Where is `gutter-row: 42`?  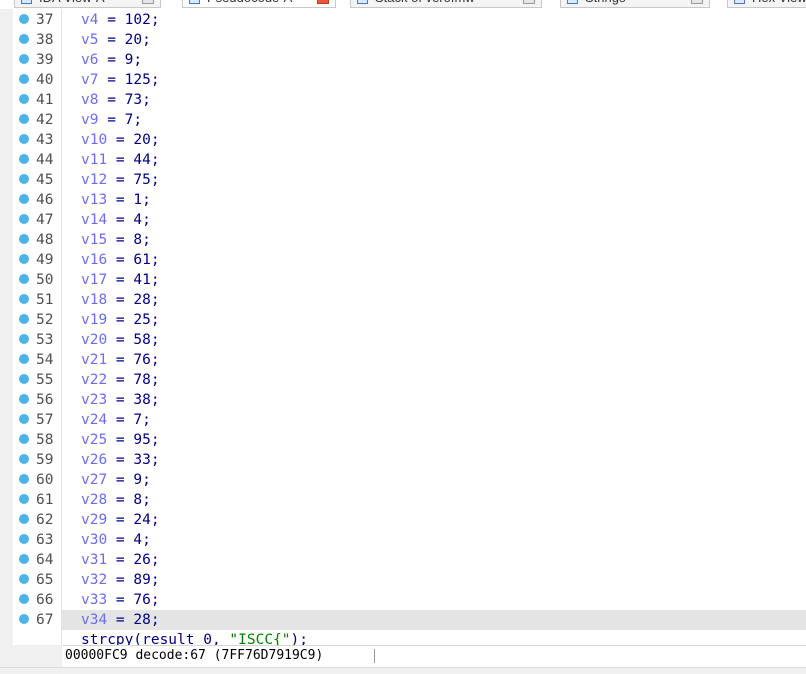 gutter-row: 42 is located at coordinates (37, 120).